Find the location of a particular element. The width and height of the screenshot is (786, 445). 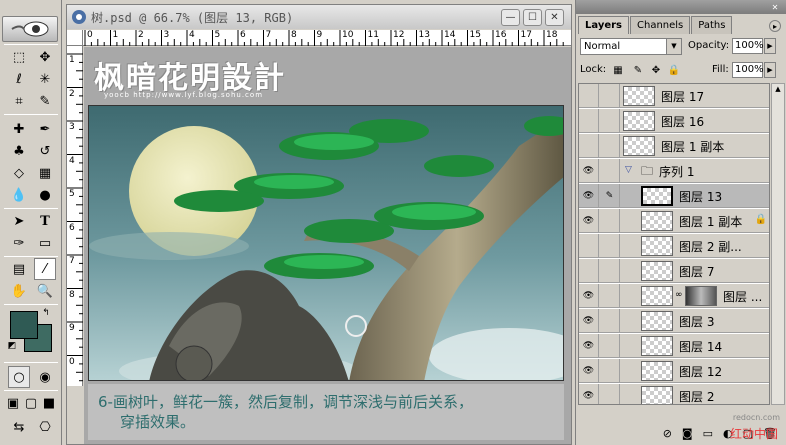

marquee-tool-icon: ⬚ is located at coordinates (19, 57).